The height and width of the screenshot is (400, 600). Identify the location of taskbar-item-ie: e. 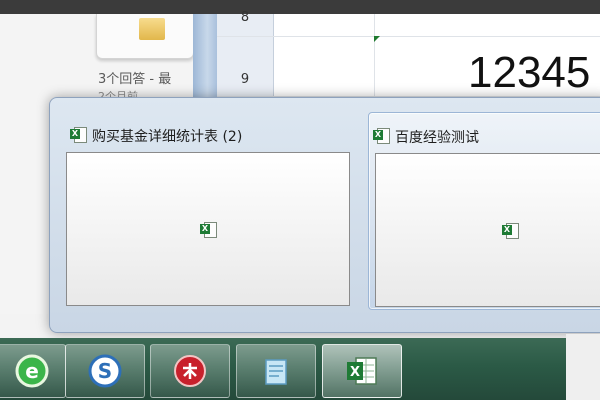
(33, 371).